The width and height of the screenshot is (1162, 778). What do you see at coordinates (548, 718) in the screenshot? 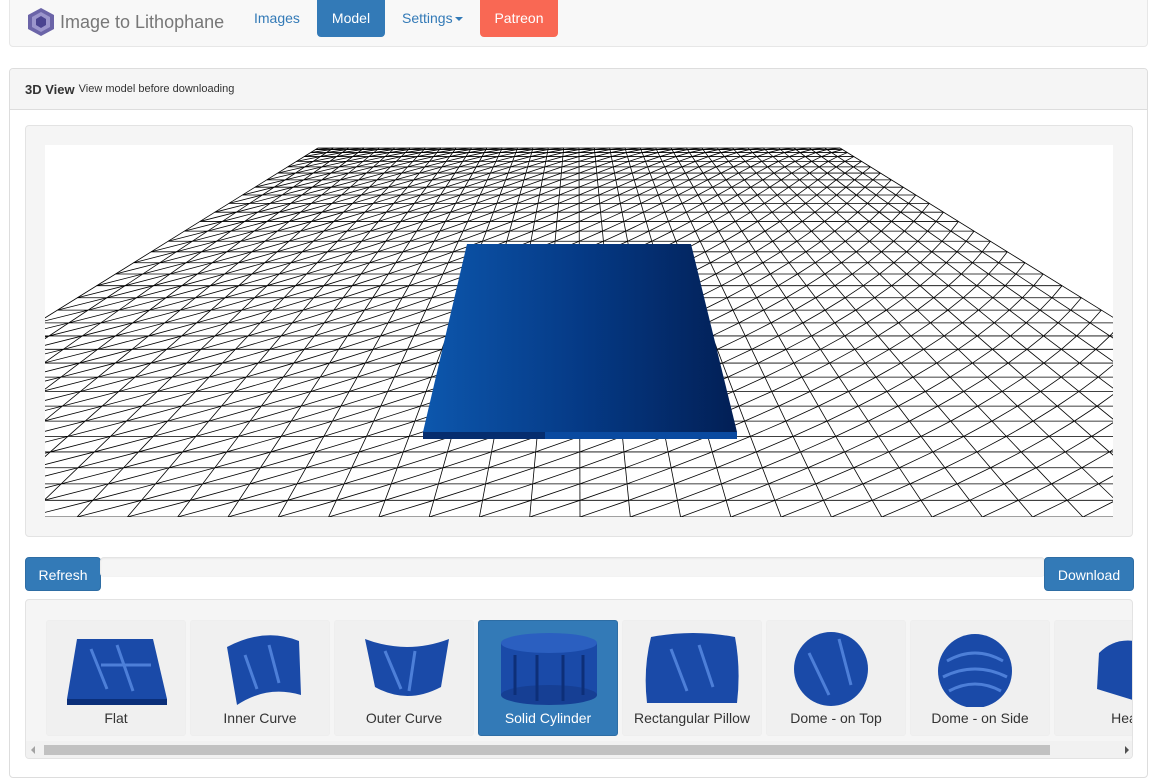
I see `shape-label: Solid Cylinder` at bounding box center [548, 718].